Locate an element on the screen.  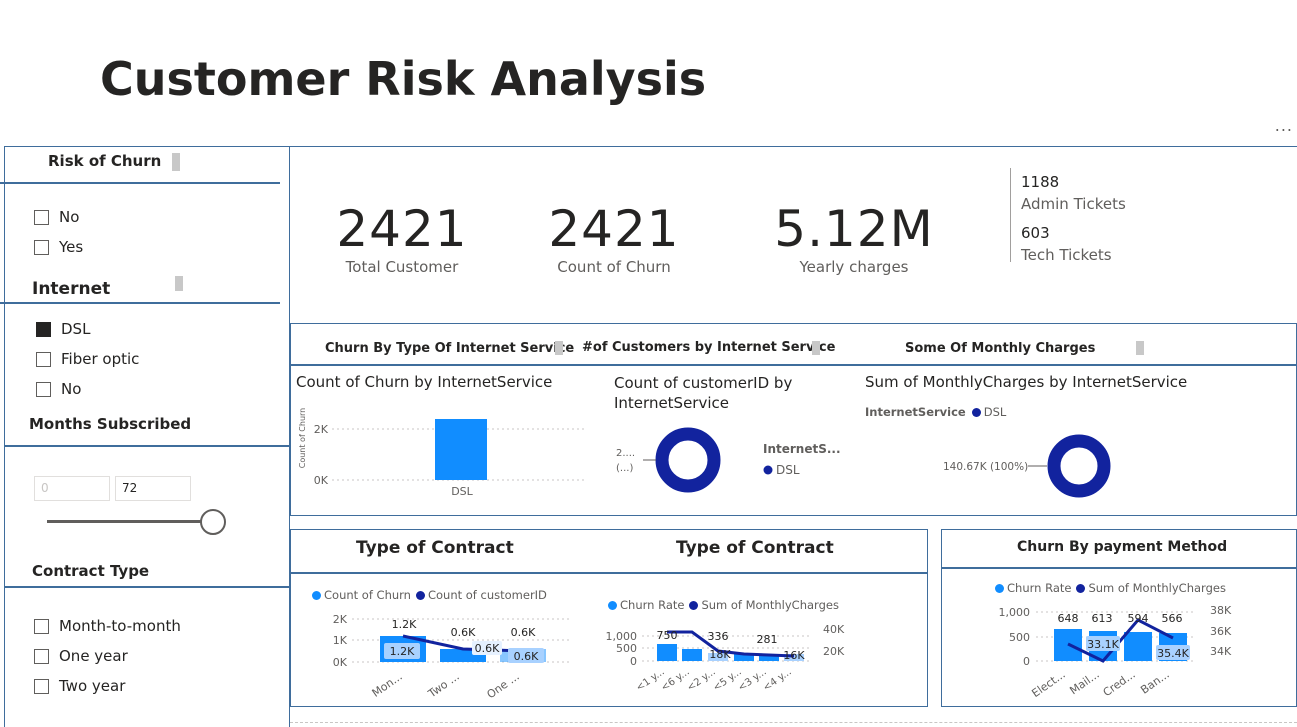
slicer-option-risk-yes: Yes is located at coordinates (58, 247).